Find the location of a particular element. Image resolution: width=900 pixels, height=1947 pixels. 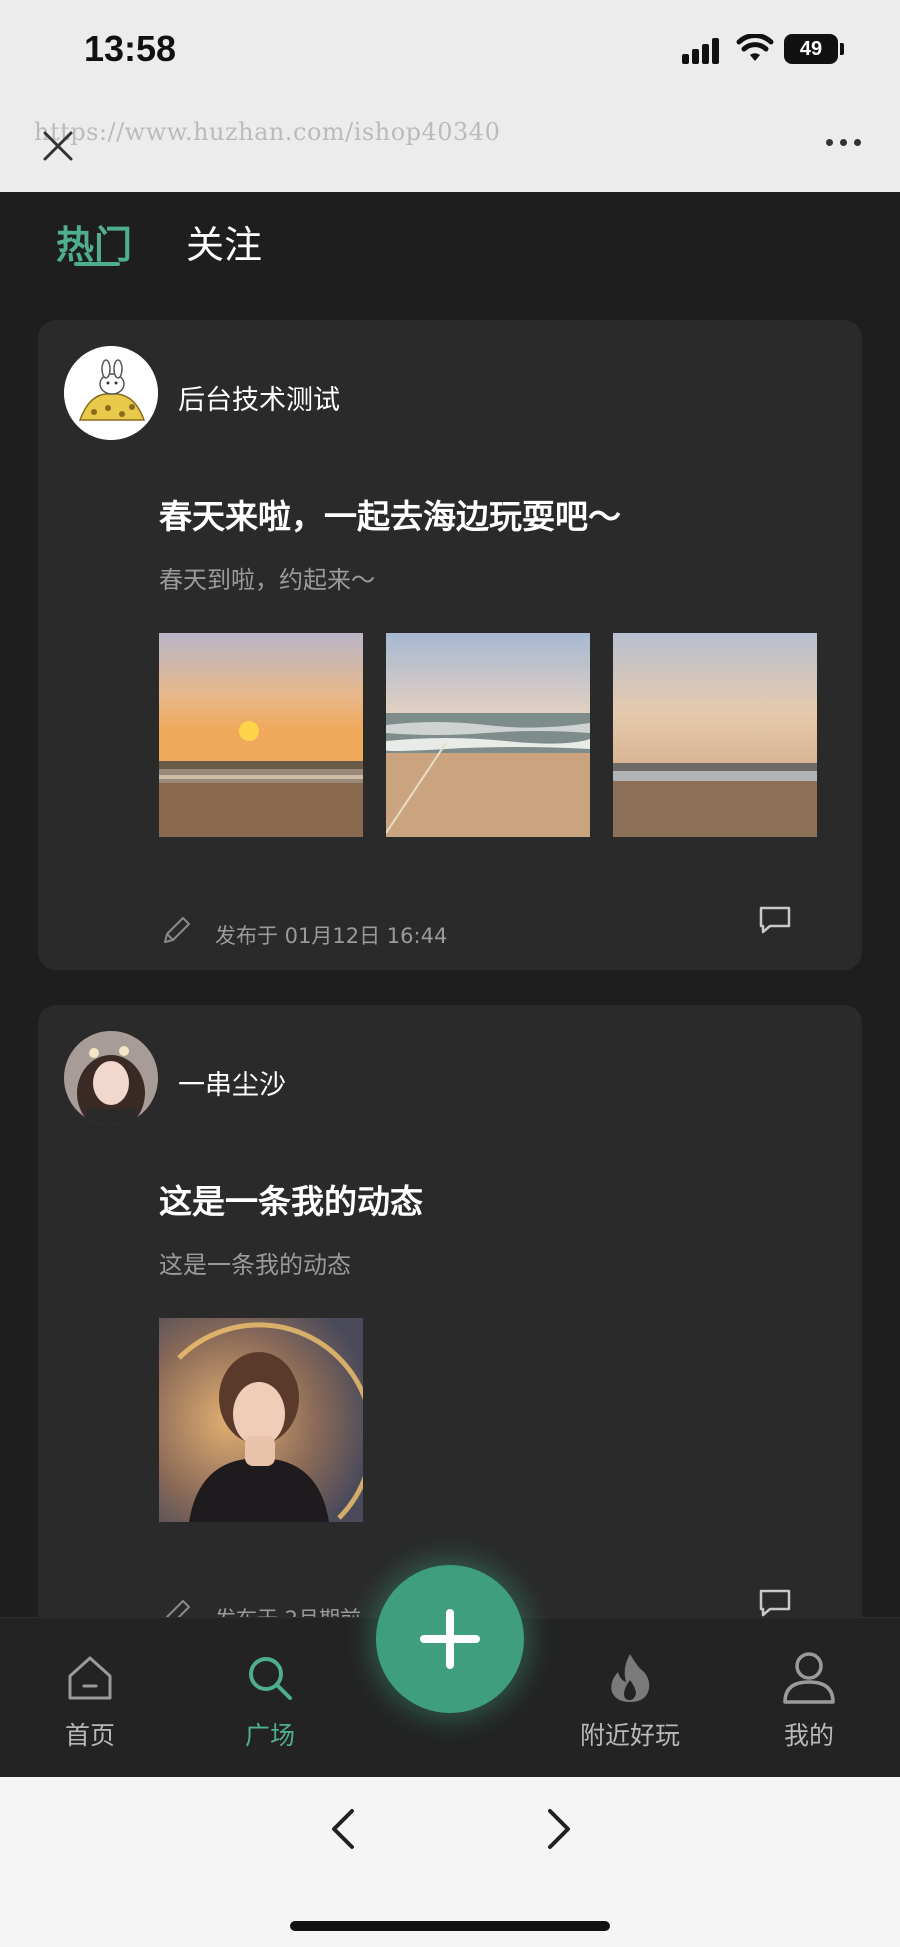

cellular-signal-icon is located at coordinates (704, 50).